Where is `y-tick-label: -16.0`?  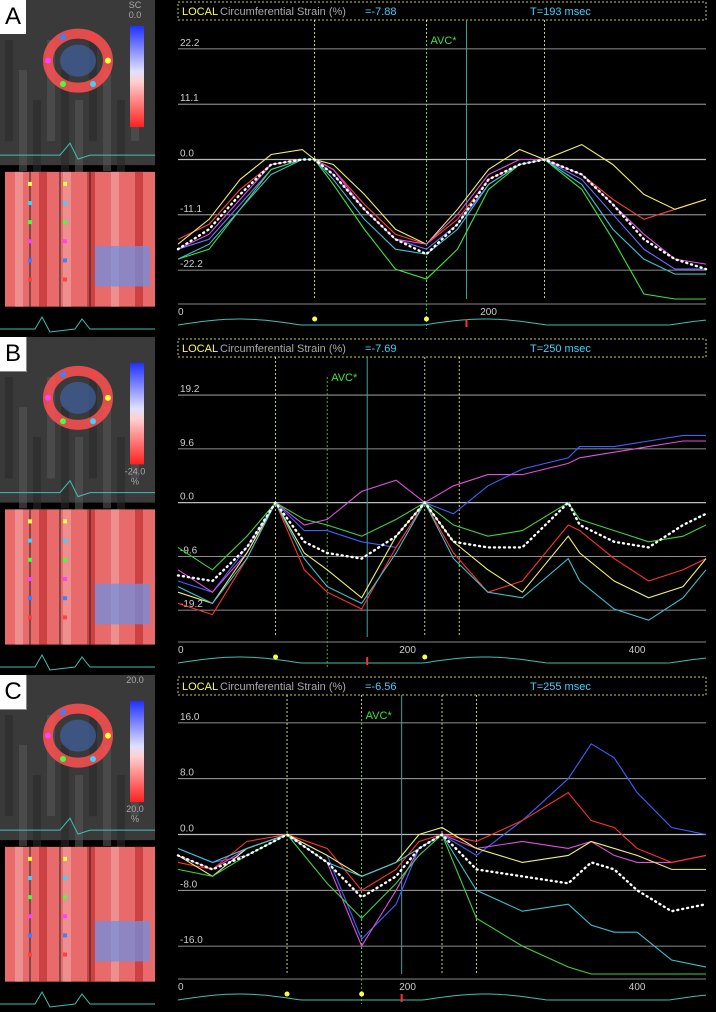 y-tick-label: -16.0 is located at coordinates (191, 940).